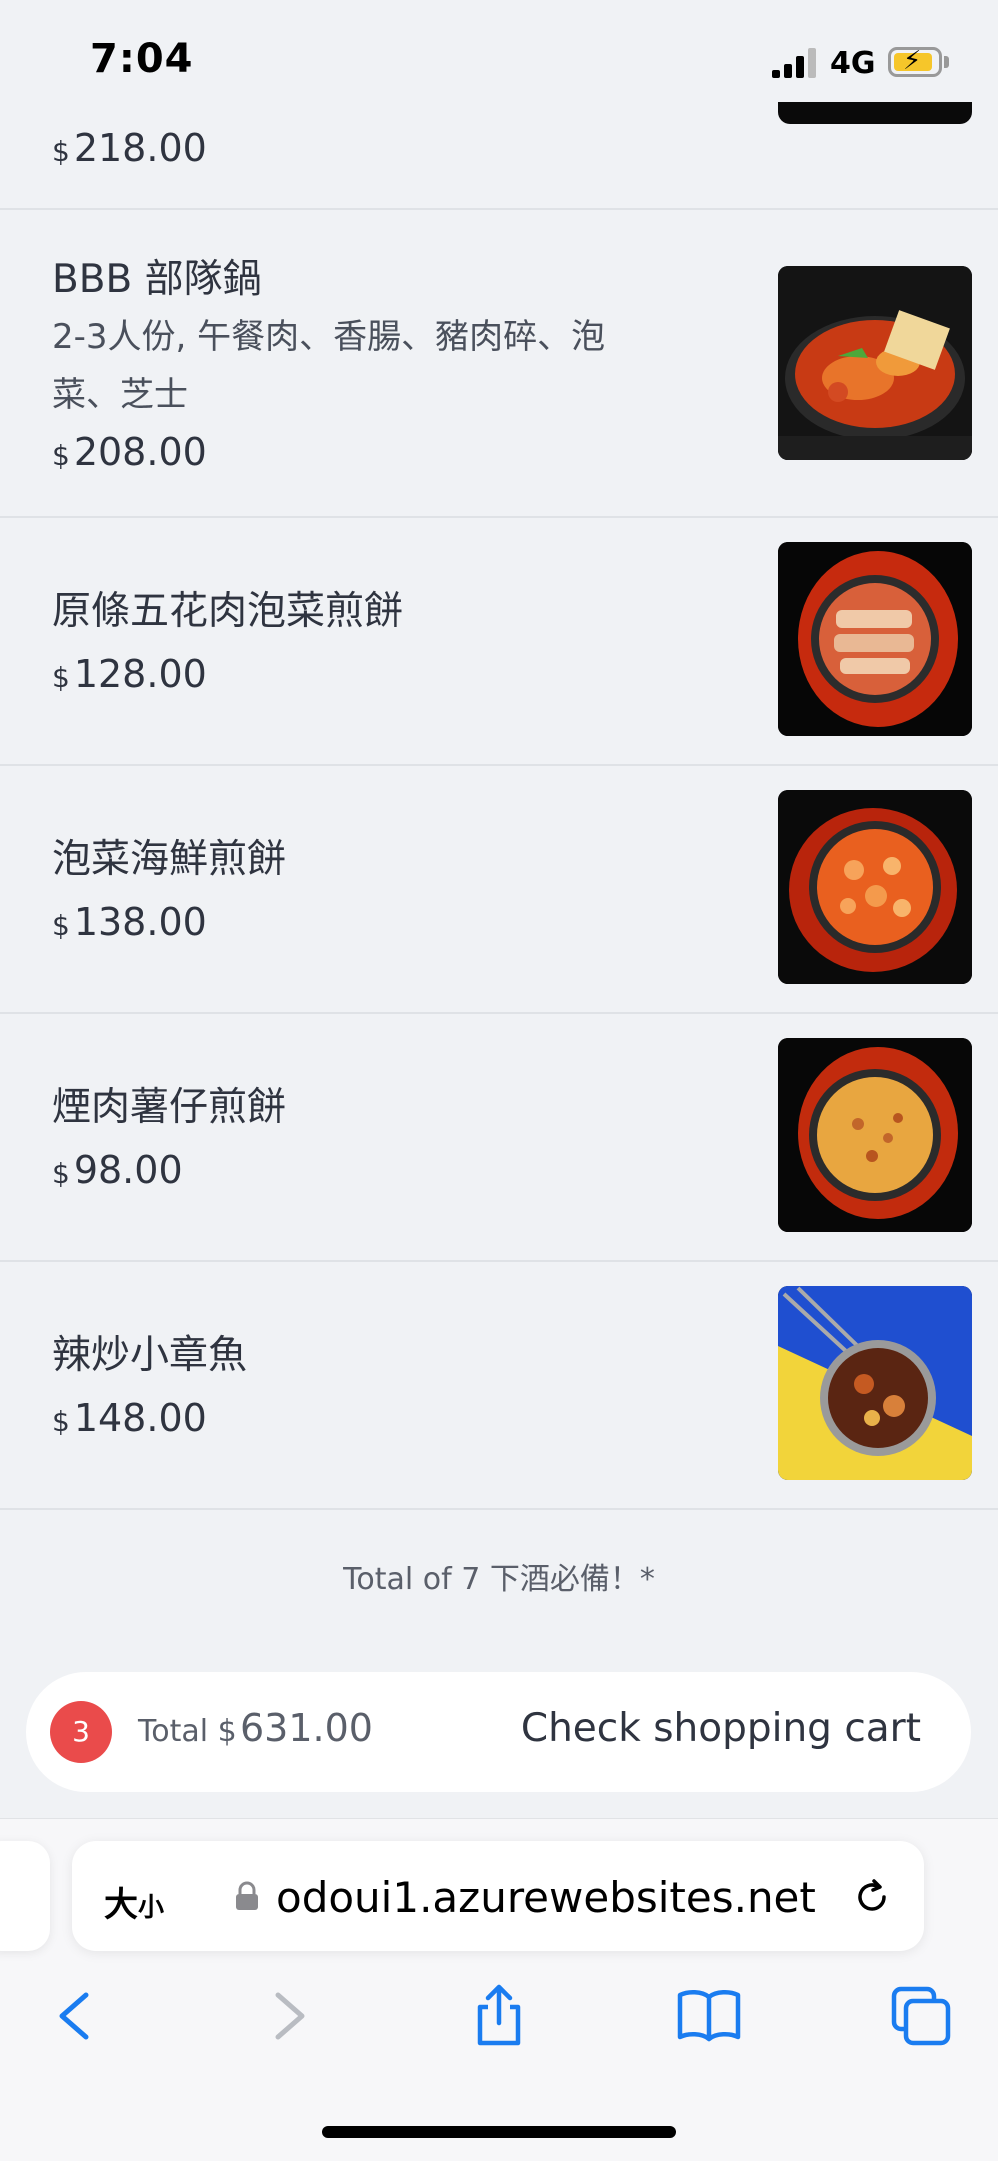 The height and width of the screenshot is (2161, 998). I want to click on check-shopping-cart-button: Check shopping cart, so click(721, 1728).